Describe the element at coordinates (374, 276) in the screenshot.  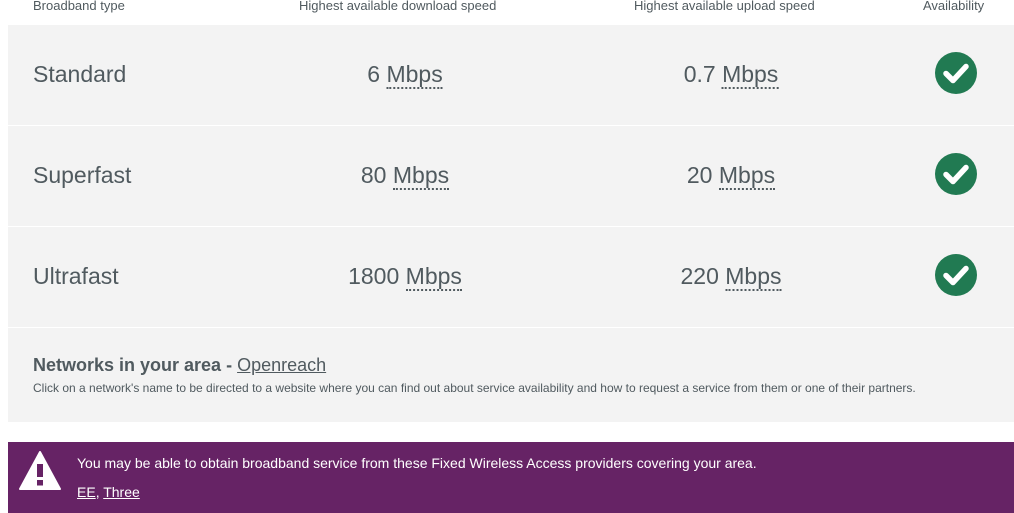
I see `download-speed-value: 1800` at that location.